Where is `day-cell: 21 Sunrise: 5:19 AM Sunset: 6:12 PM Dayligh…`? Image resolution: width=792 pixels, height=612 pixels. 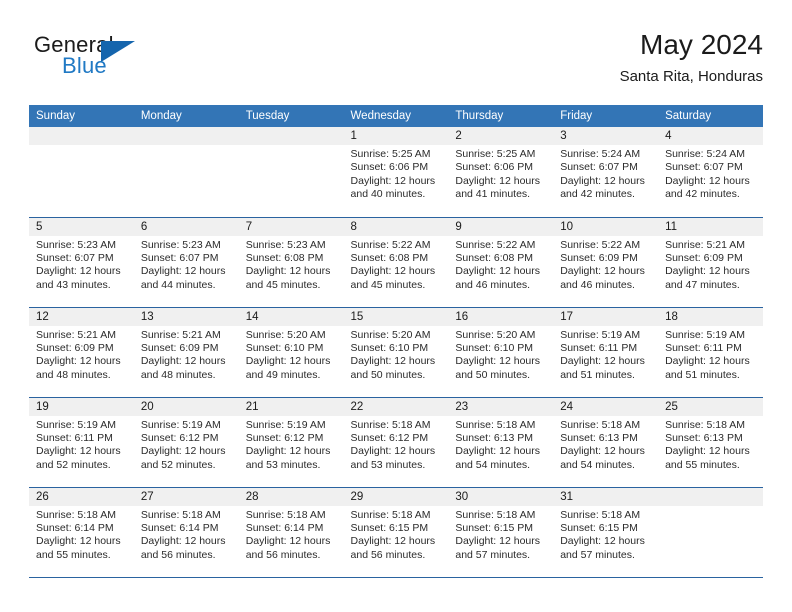
day-cell: 21 Sunrise: 5:19 AM Sunset: 6:12 PM Dayligh… is located at coordinates (291, 441).